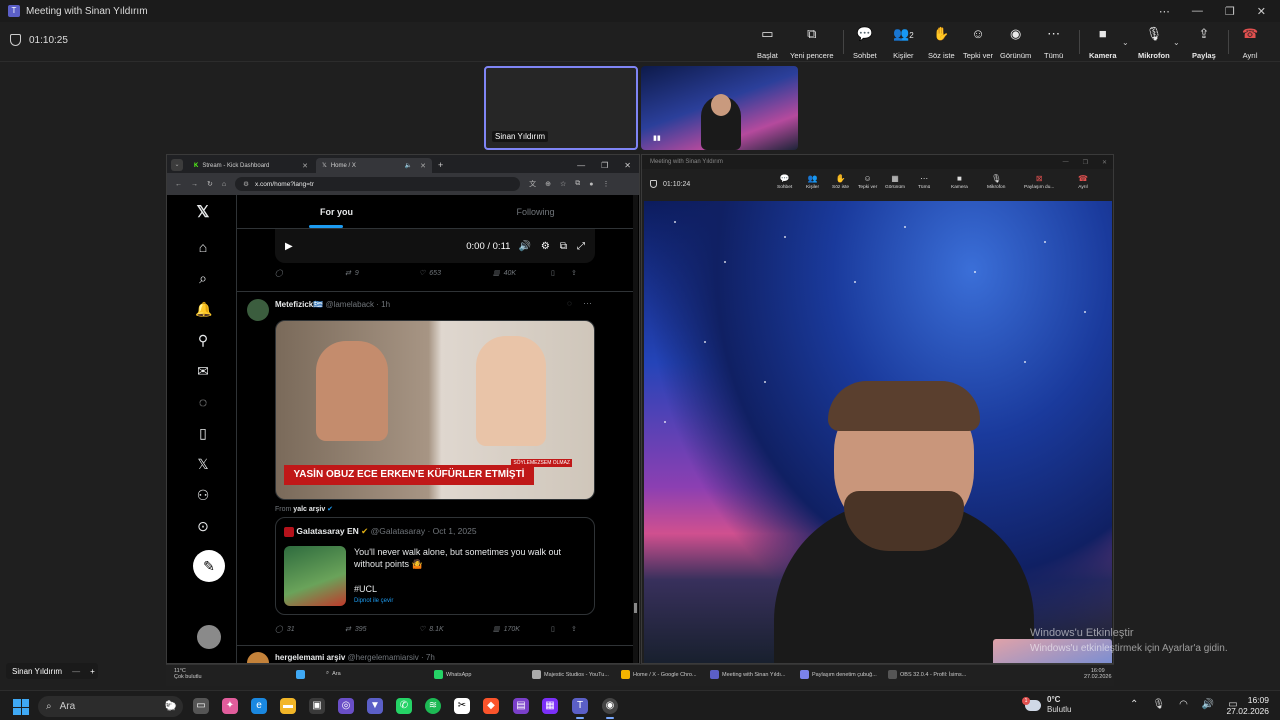  Describe the element at coordinates (92, 671) in the screenshot. I see `add-icon: +` at that location.